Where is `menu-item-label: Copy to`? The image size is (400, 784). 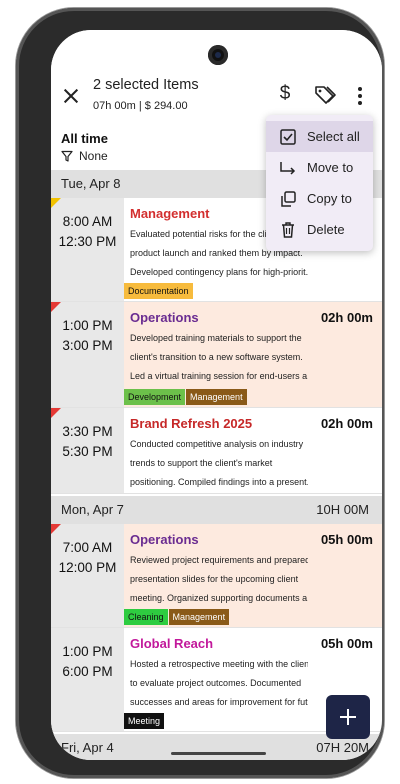
menu-item-label: Copy to is located at coordinates (329, 198).